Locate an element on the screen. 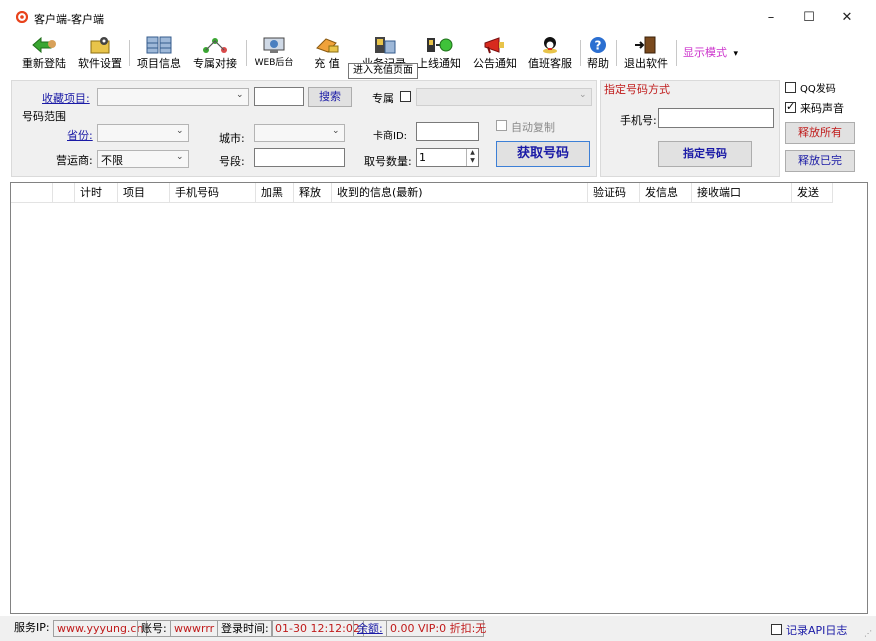 The width and height of the screenshot is (876, 641). column-header: 发信息 is located at coordinates (666, 193).